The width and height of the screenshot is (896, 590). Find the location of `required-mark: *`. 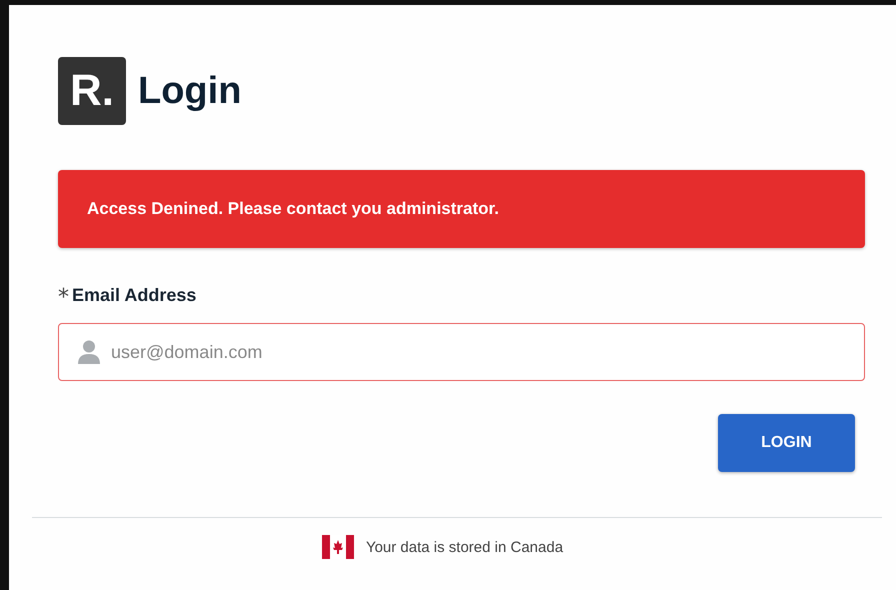

required-mark: * is located at coordinates (63, 298).